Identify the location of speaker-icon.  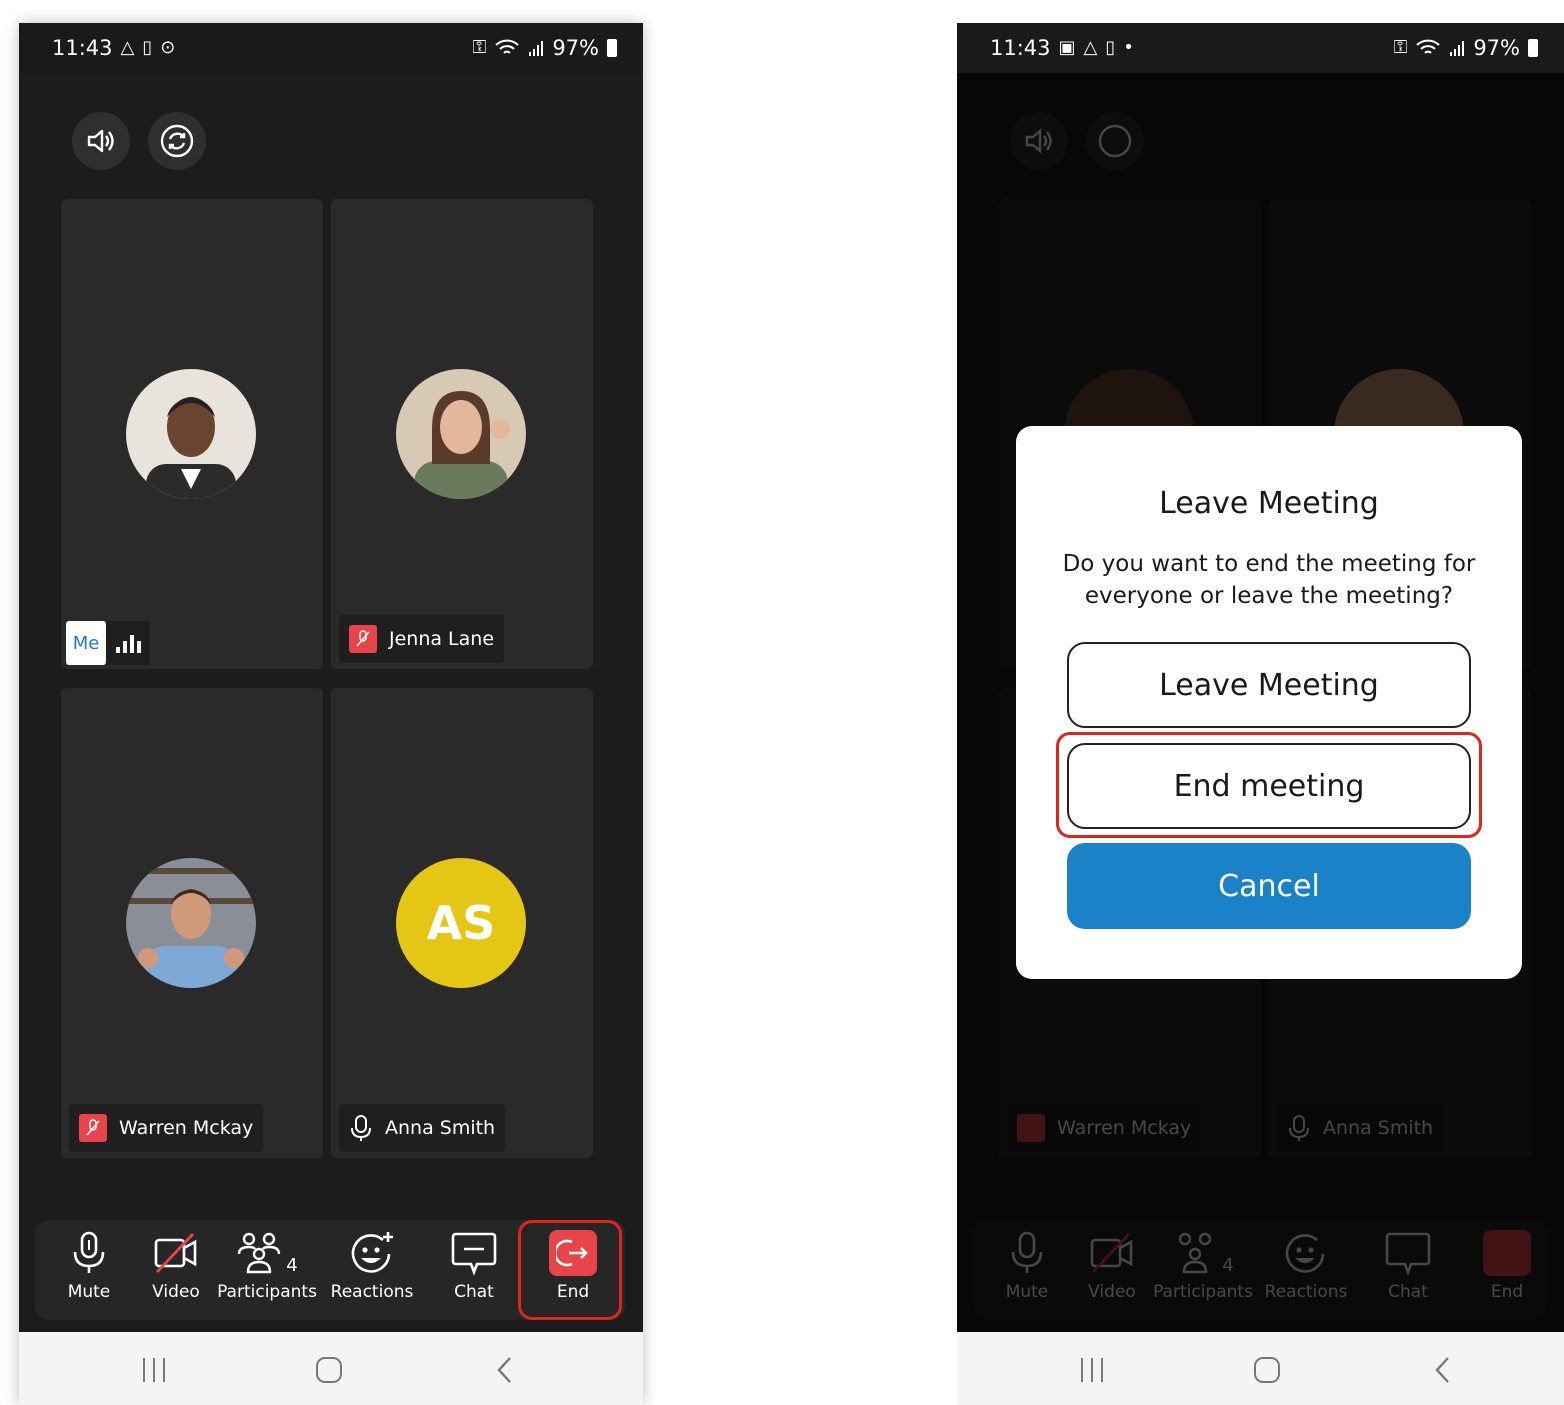
(100, 141).